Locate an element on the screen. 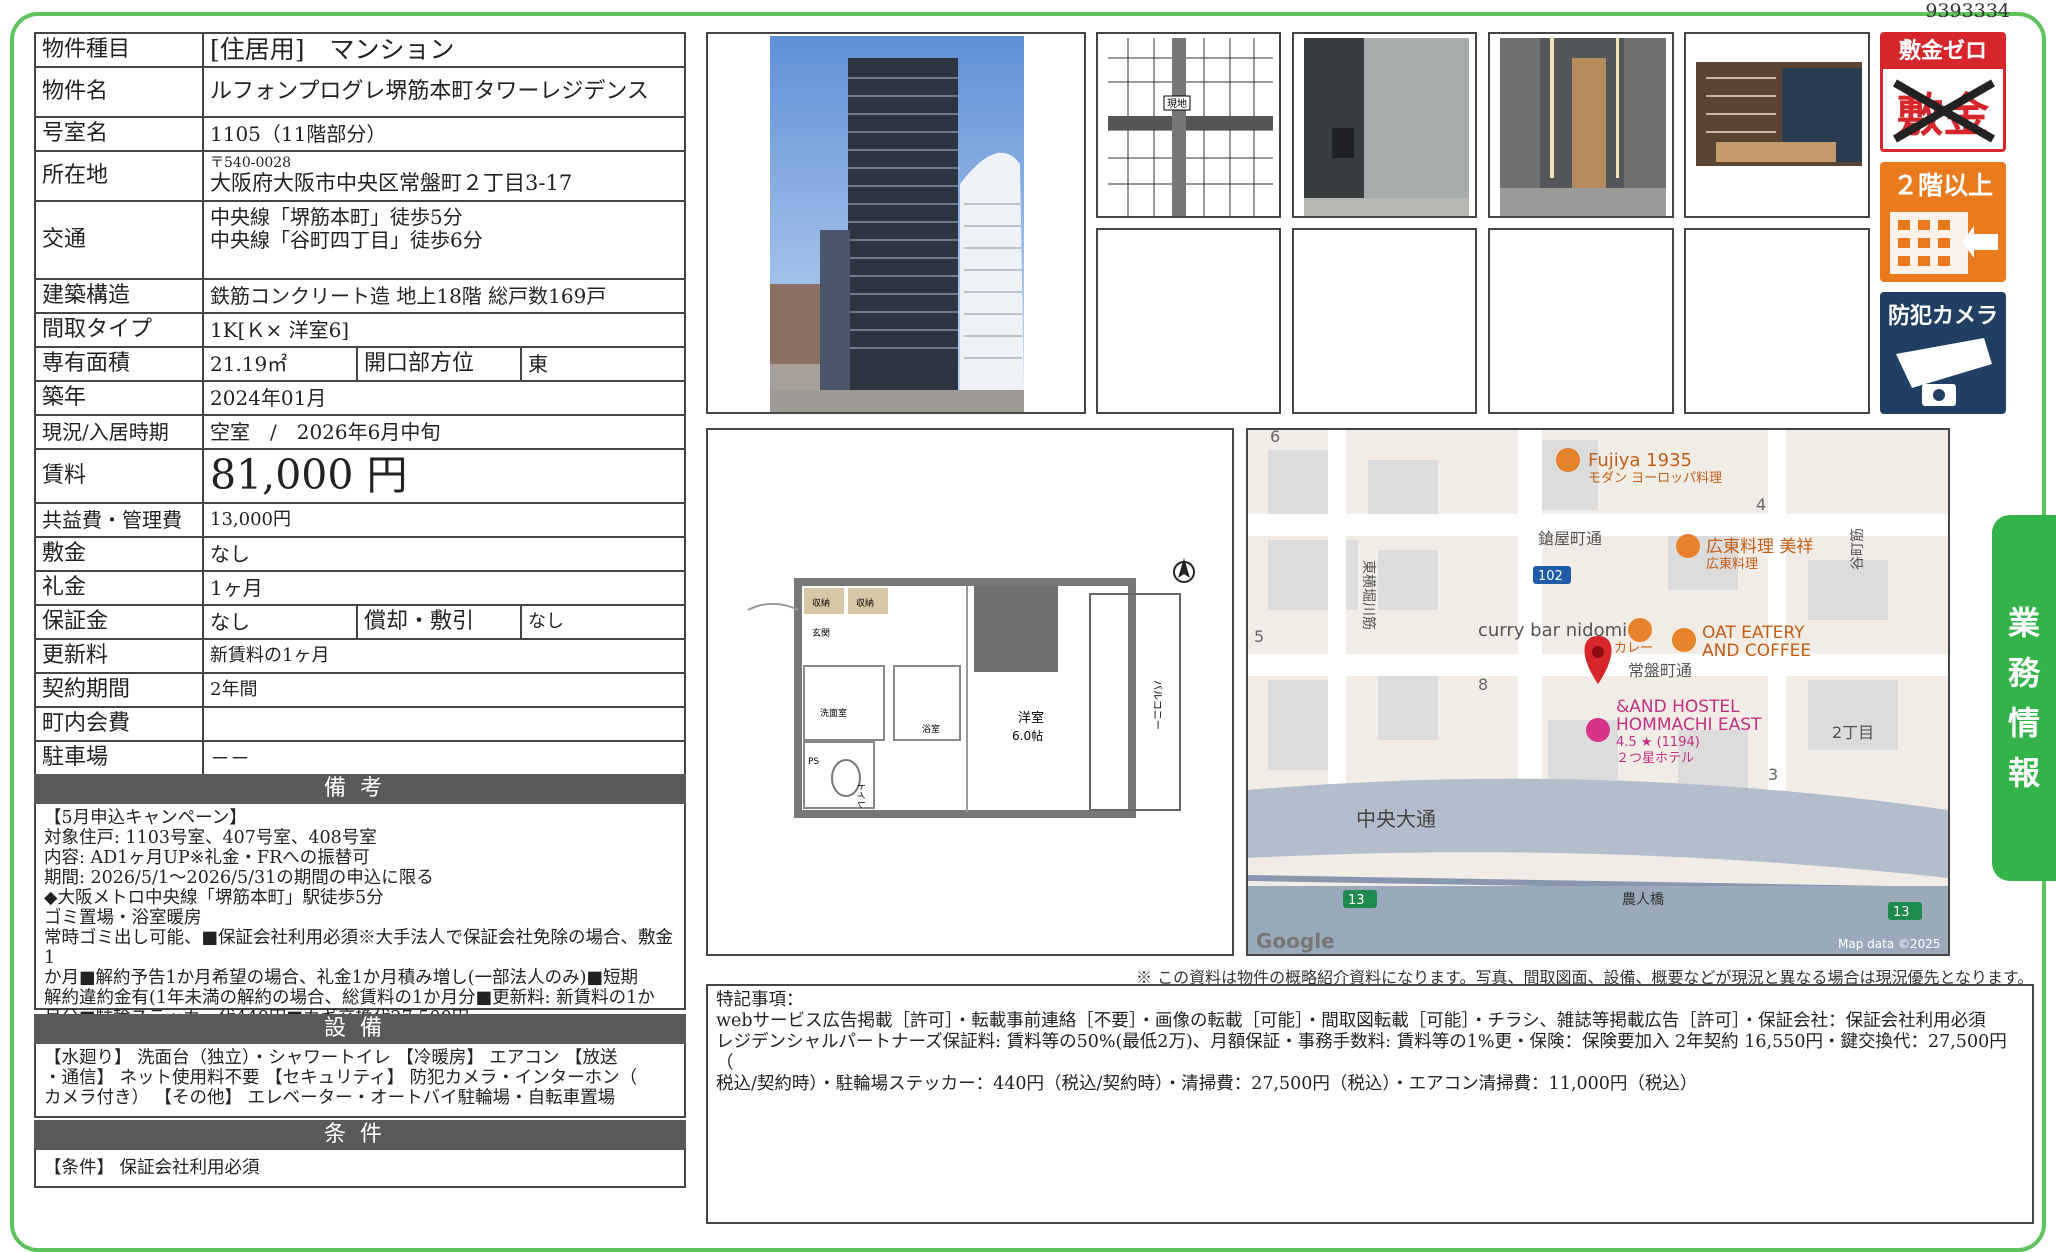 The height and width of the screenshot is (1252, 2056). second-floor-badge: ２階以上 is located at coordinates (1943, 222).